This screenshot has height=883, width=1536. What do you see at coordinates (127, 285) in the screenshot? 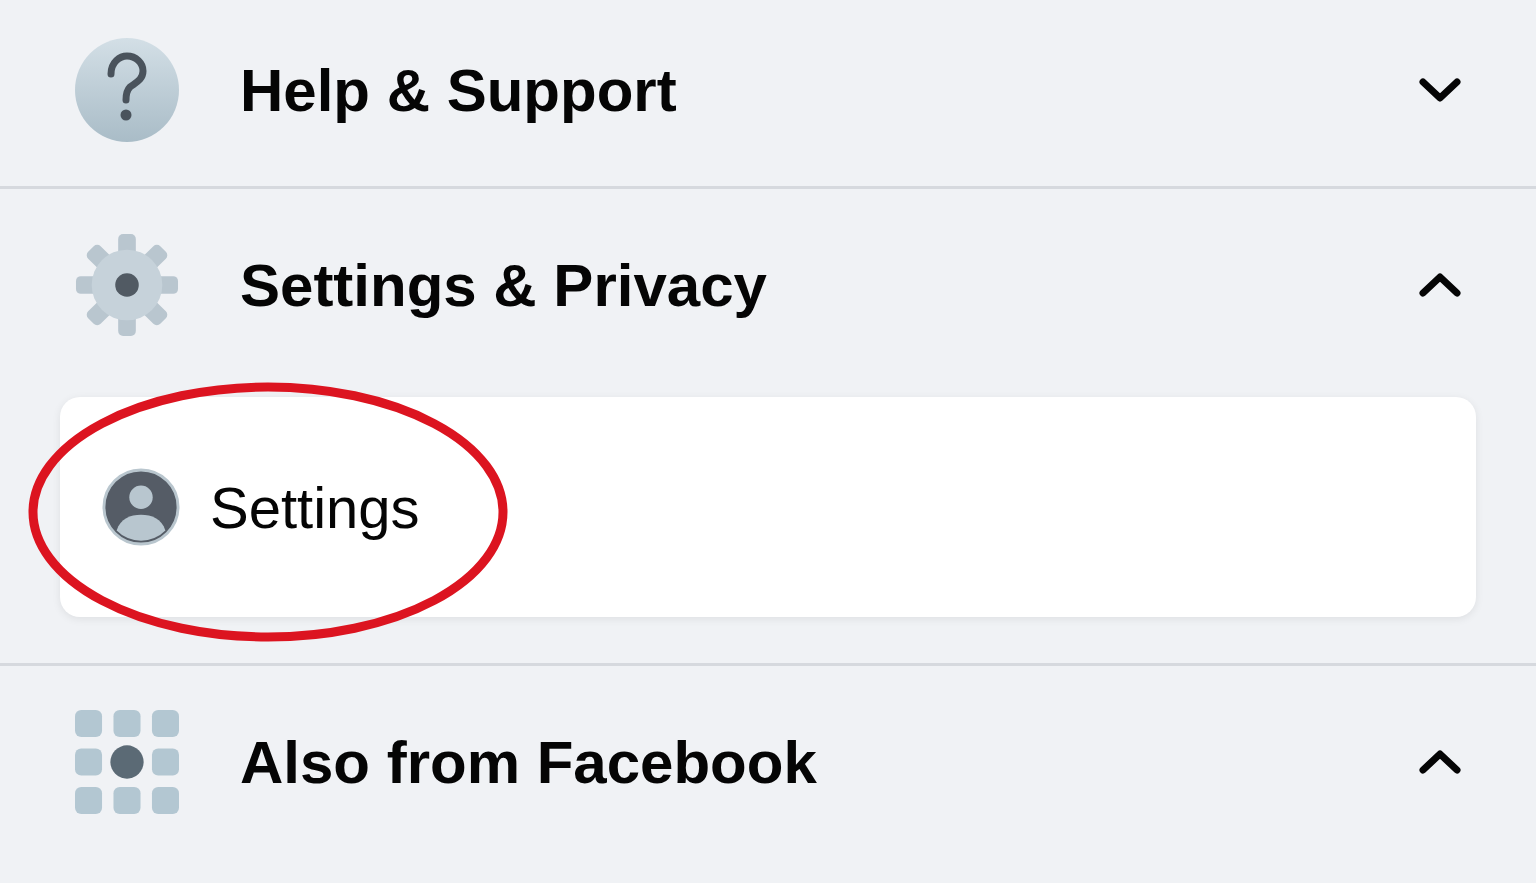
I see `gear-icon` at bounding box center [127, 285].